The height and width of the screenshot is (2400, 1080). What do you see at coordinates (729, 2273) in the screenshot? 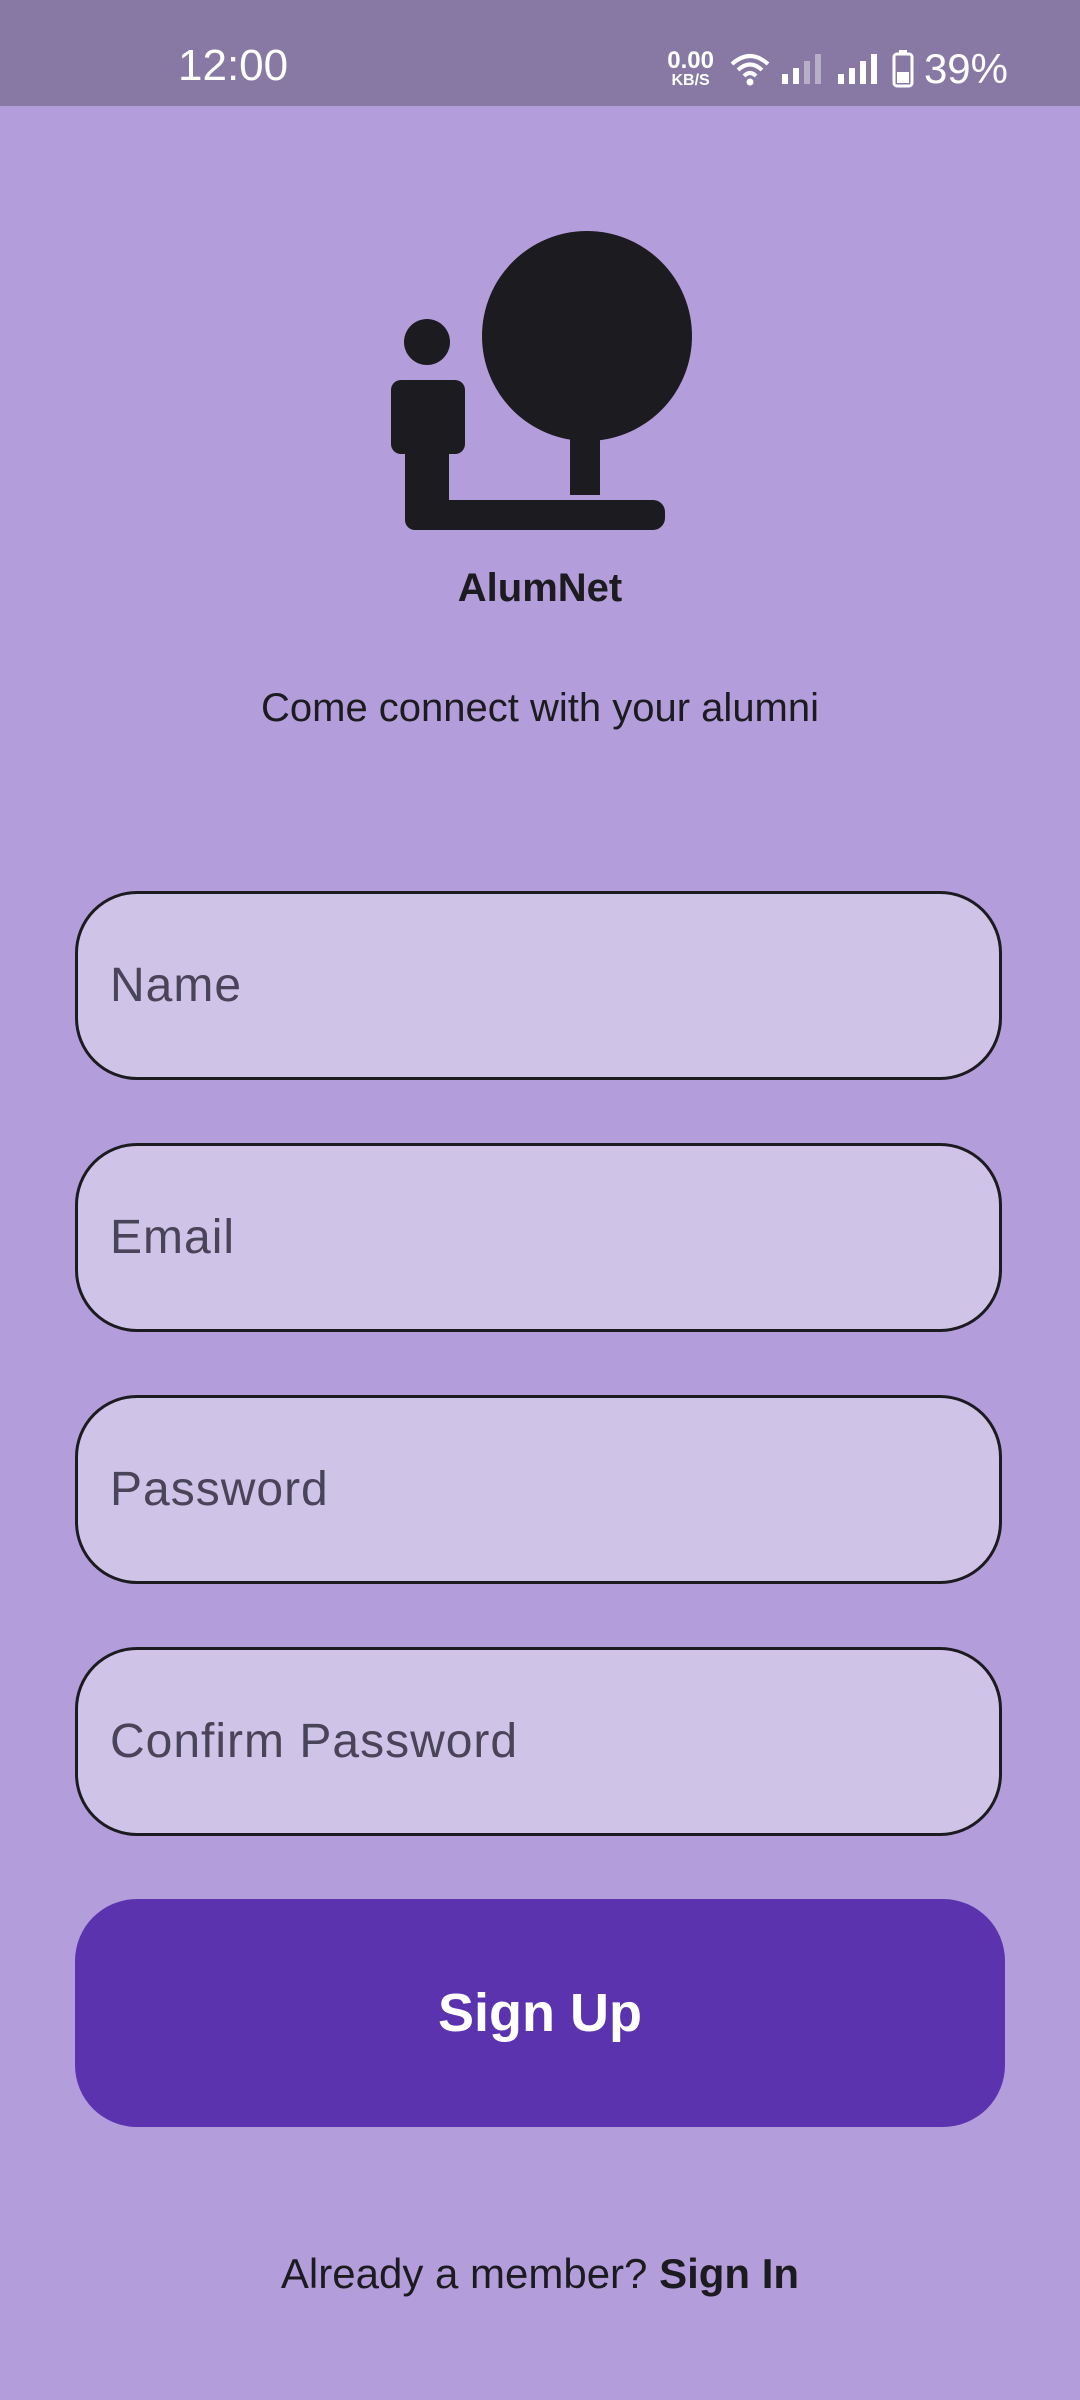
I see `sign-in-link: Sign In` at bounding box center [729, 2273].